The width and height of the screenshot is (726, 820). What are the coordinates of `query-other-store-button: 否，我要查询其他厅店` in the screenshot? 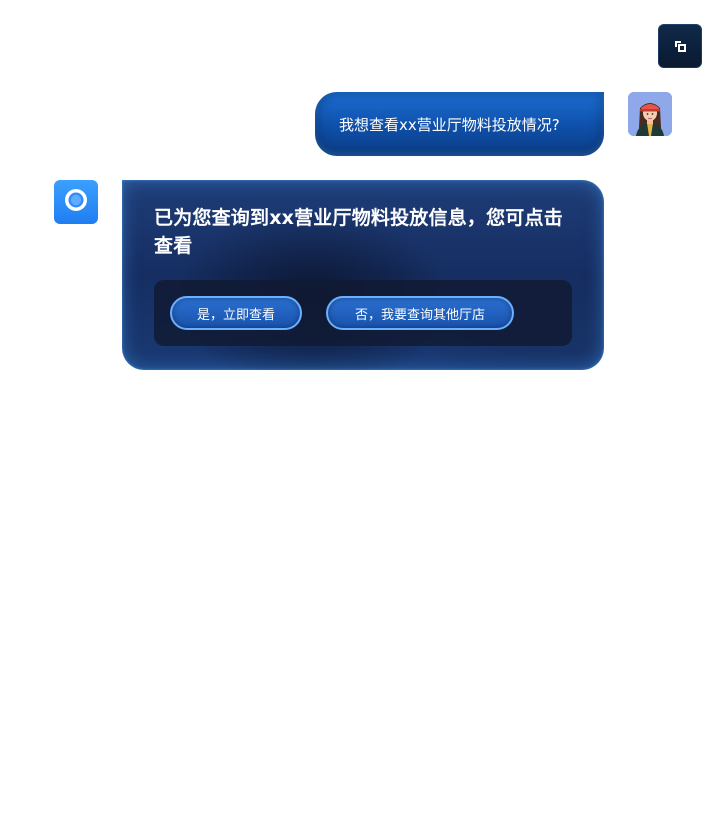 It's located at (420, 313).